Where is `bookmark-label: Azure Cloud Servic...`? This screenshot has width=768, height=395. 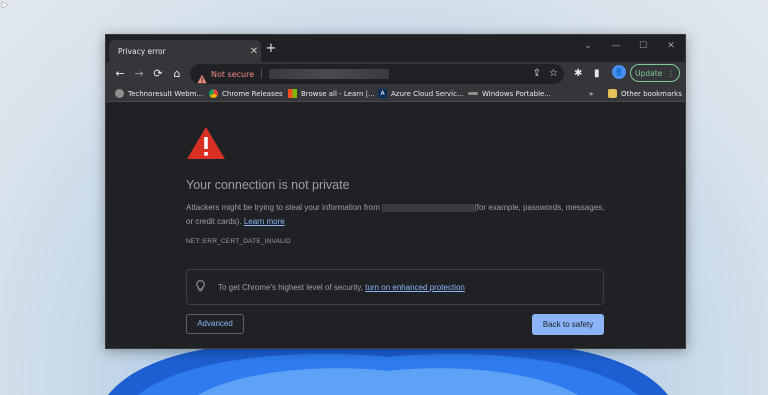
bookmark-label: Azure Cloud Servic... is located at coordinates (427, 93).